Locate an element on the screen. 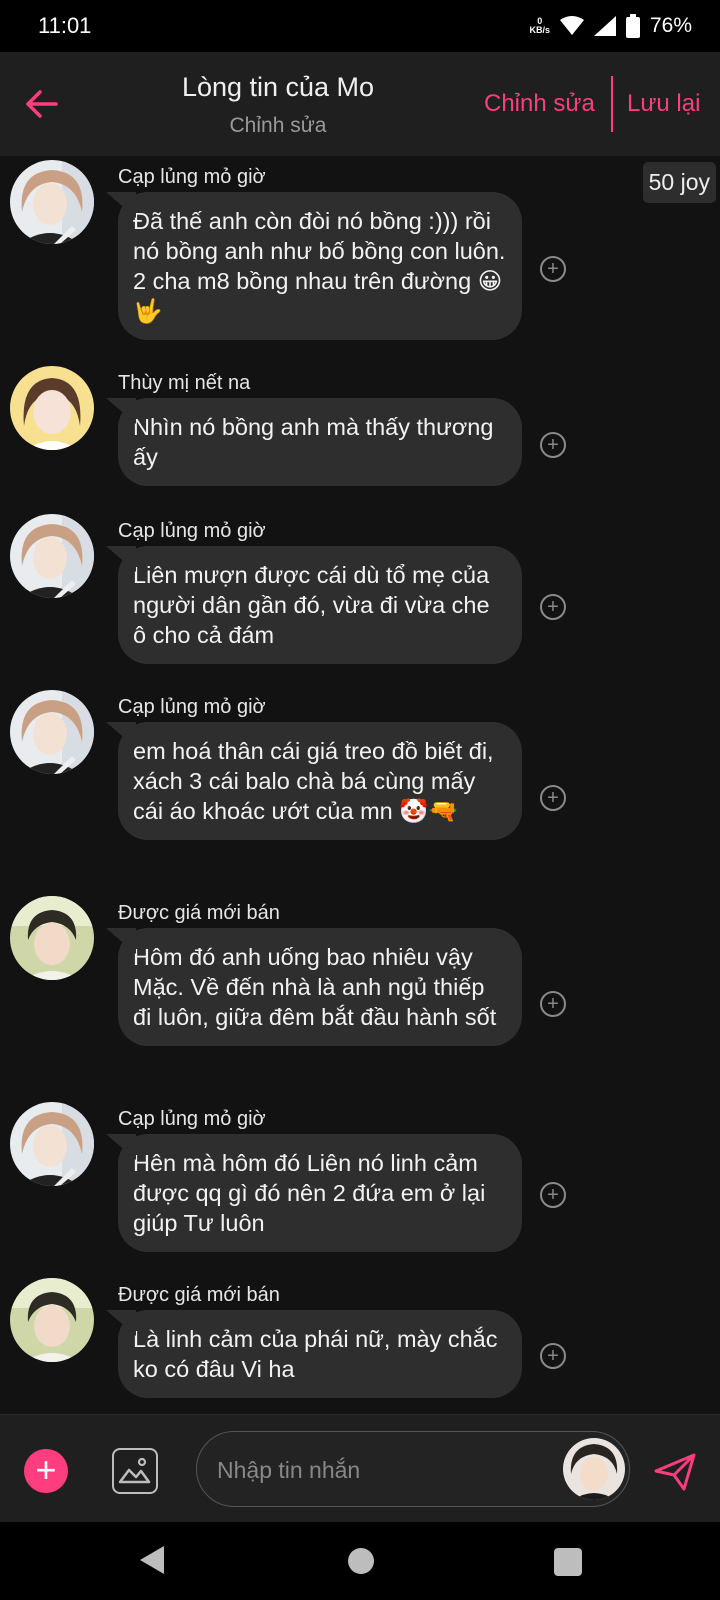 This screenshot has width=720, height=1600. status-icons: 0 KB/s 76% is located at coordinates (610, 26).